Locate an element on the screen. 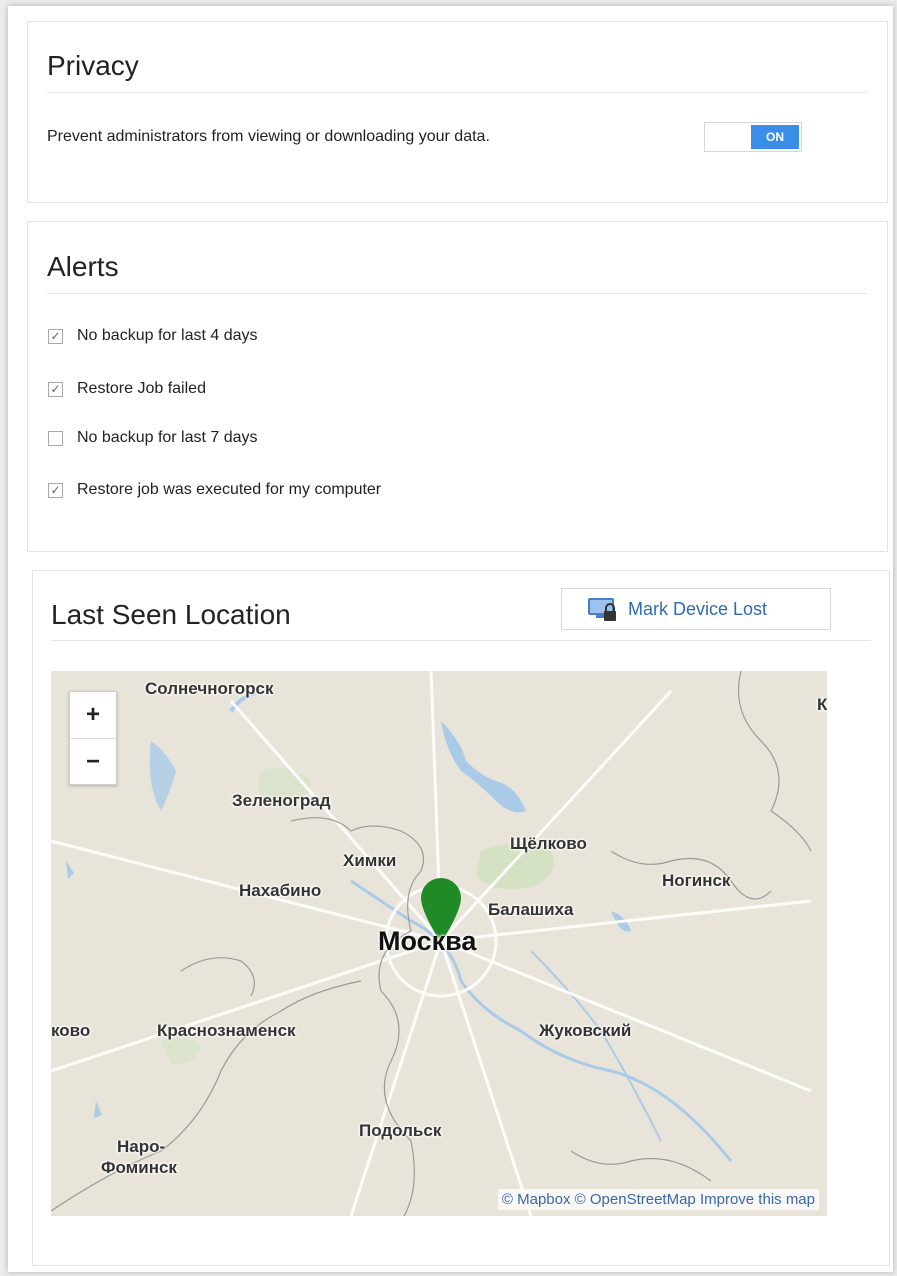 The height and width of the screenshot is (1276, 897). map-label-k: К is located at coordinates (822, 704).